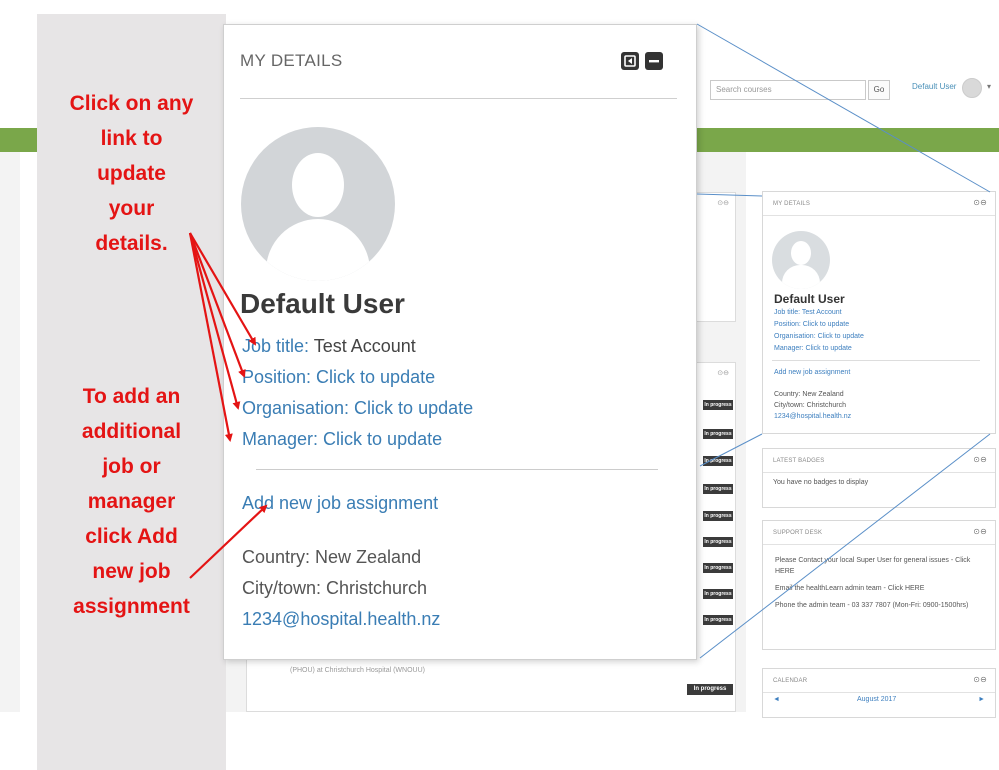 The image size is (999, 770). Describe the element at coordinates (131, 466) in the screenshot. I see `instruction-line: job or` at that location.